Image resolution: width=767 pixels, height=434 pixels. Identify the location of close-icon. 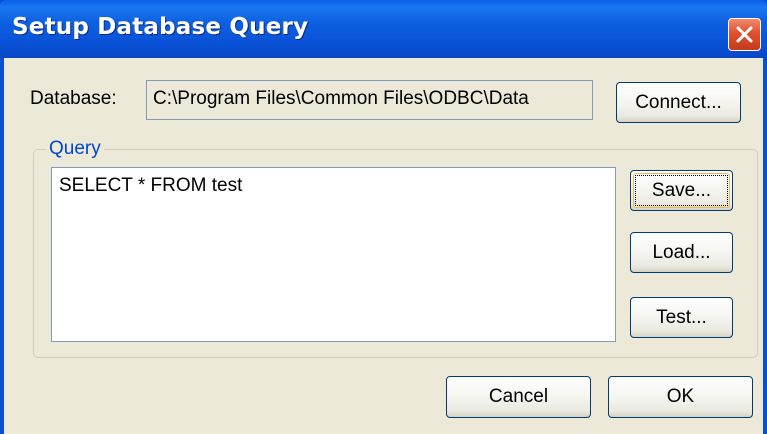
(744, 34).